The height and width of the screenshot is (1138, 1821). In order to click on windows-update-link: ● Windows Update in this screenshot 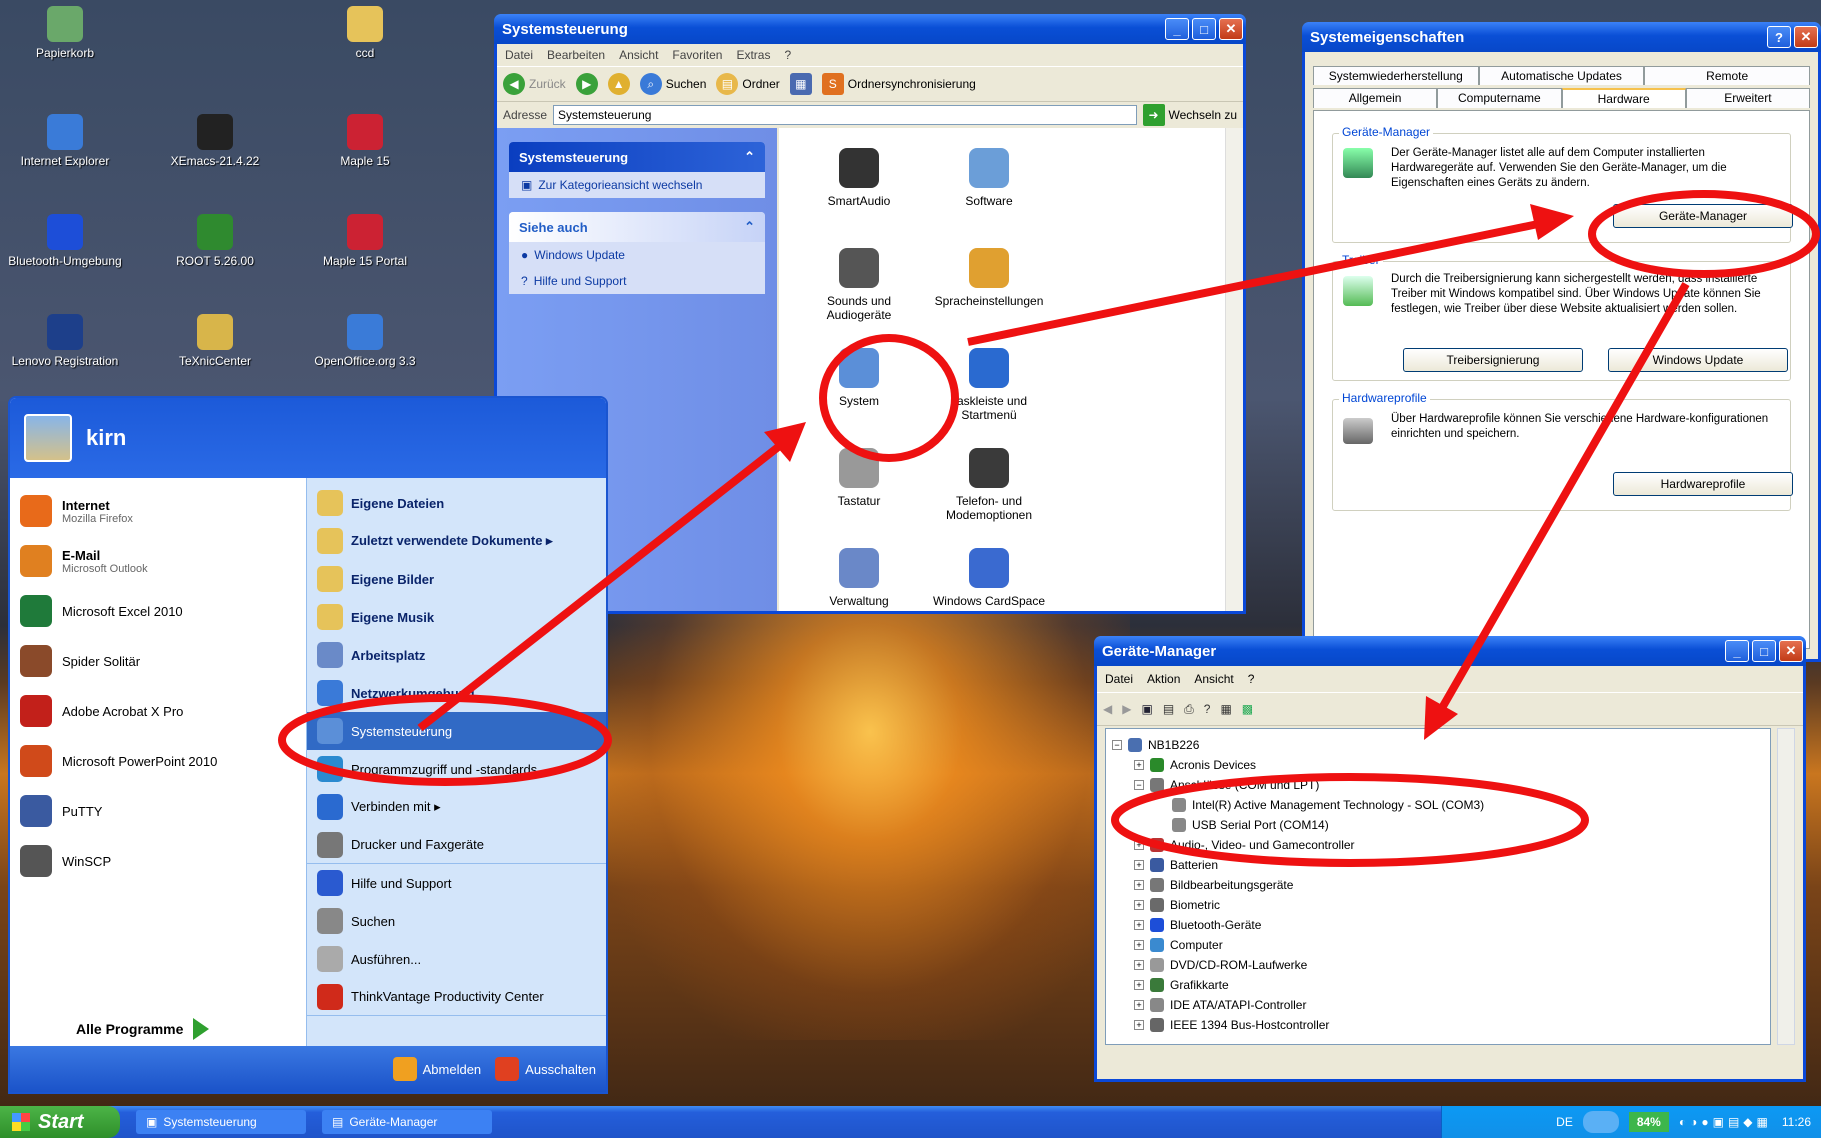, I will do `click(637, 255)`.